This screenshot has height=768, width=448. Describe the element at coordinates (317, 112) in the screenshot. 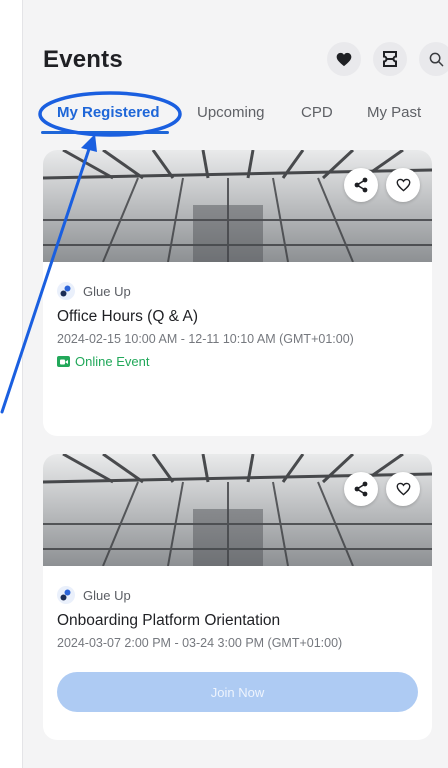

I see `tab-cpd: CPD` at that location.